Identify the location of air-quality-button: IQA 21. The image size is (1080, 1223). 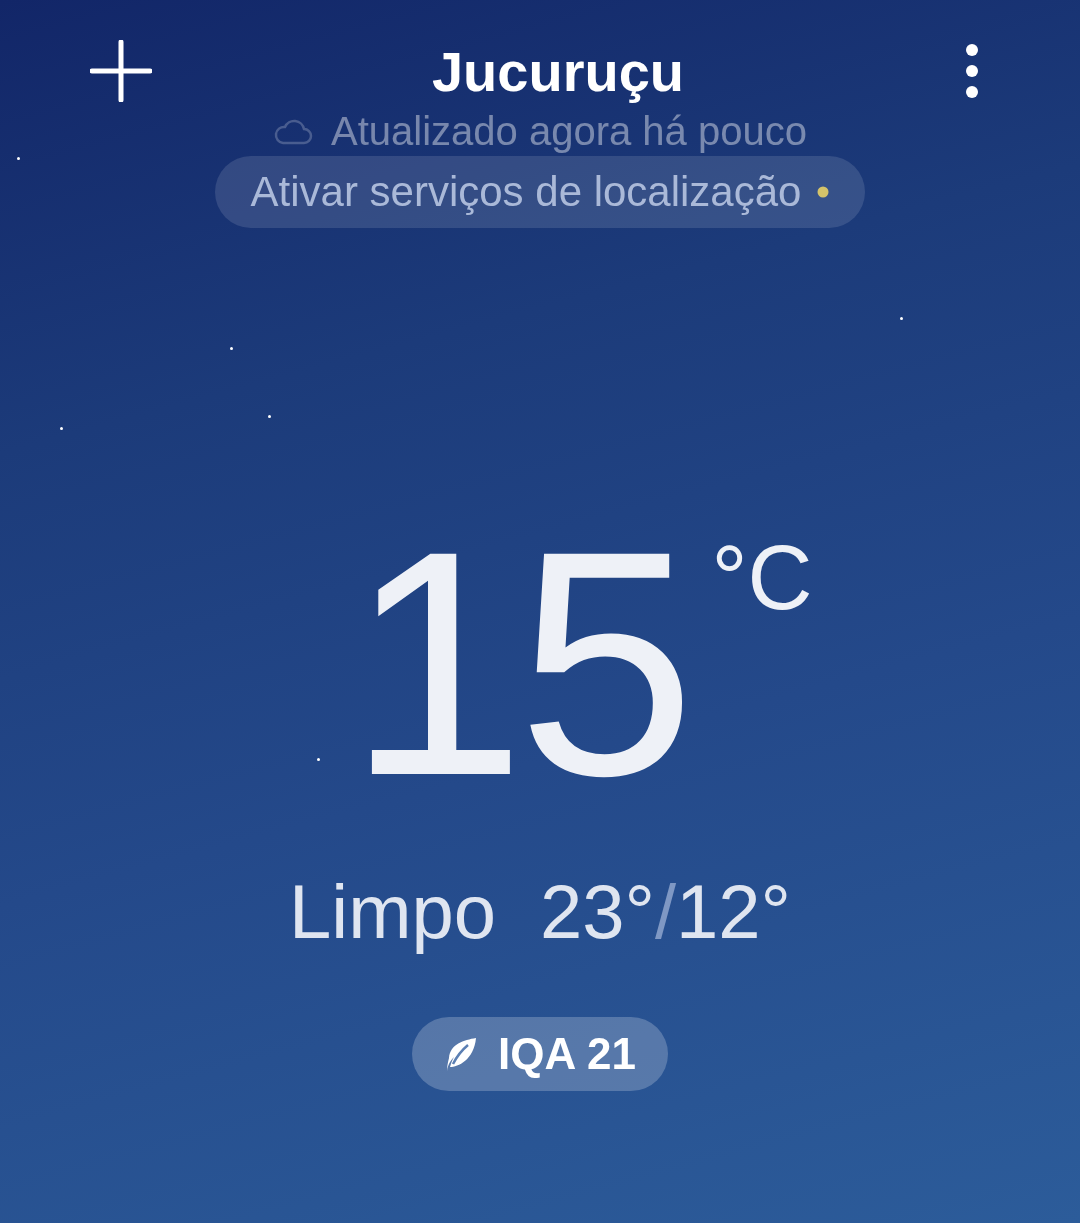
(540, 1054).